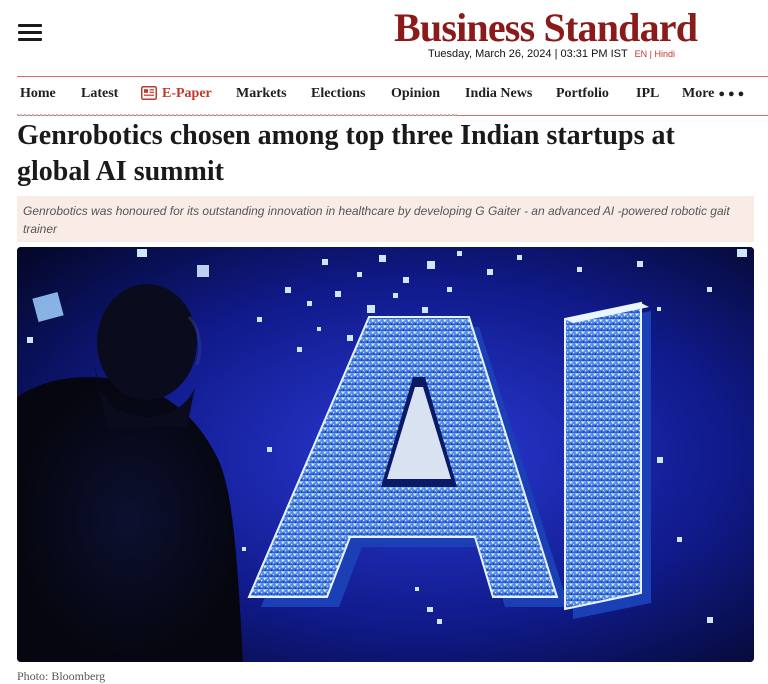 The image size is (768, 684). Describe the element at coordinates (261, 94) in the screenshot. I see `nav-item-markets: Markets` at that location.